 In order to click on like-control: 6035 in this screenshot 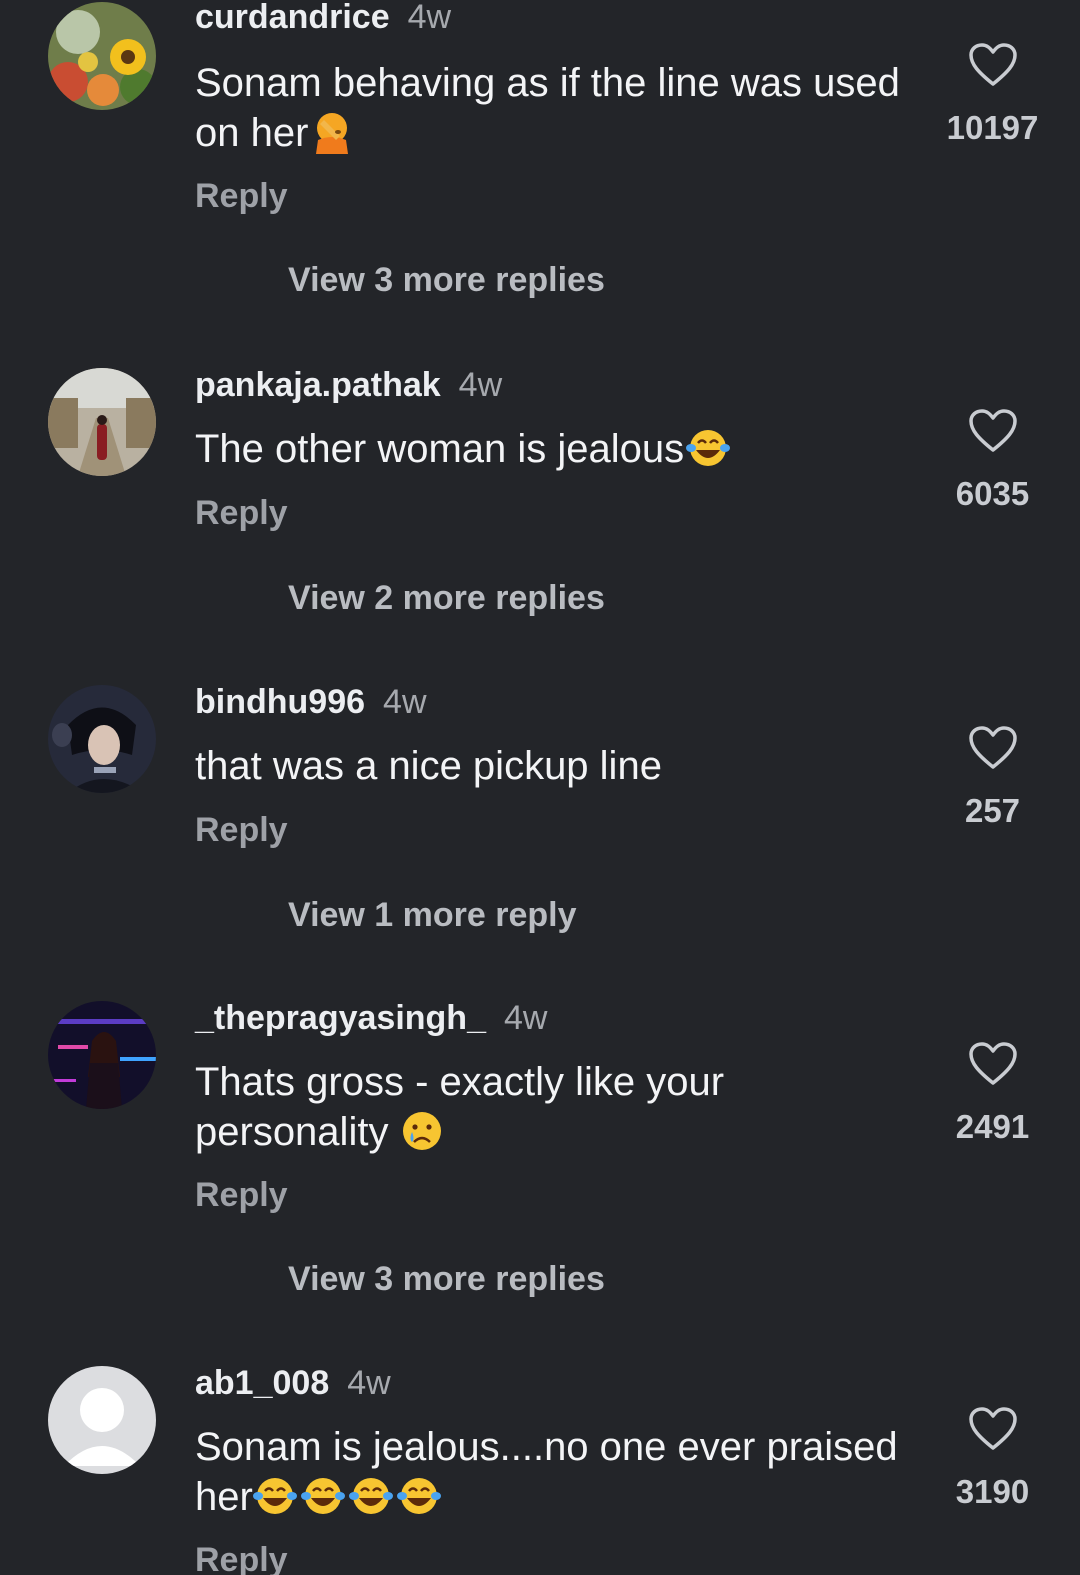, I will do `click(992, 461)`.